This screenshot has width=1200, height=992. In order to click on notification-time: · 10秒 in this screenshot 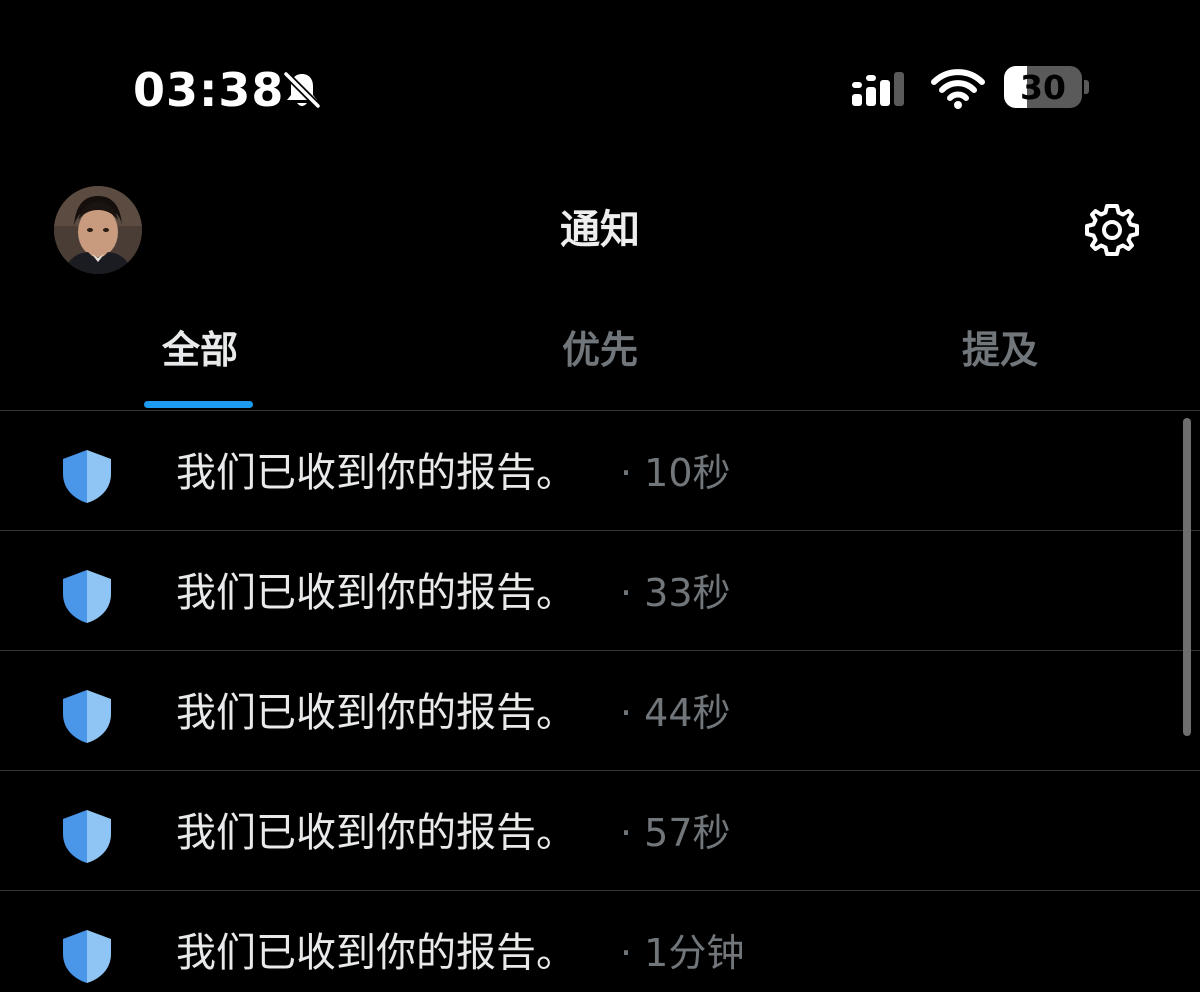, I will do `click(675, 473)`.